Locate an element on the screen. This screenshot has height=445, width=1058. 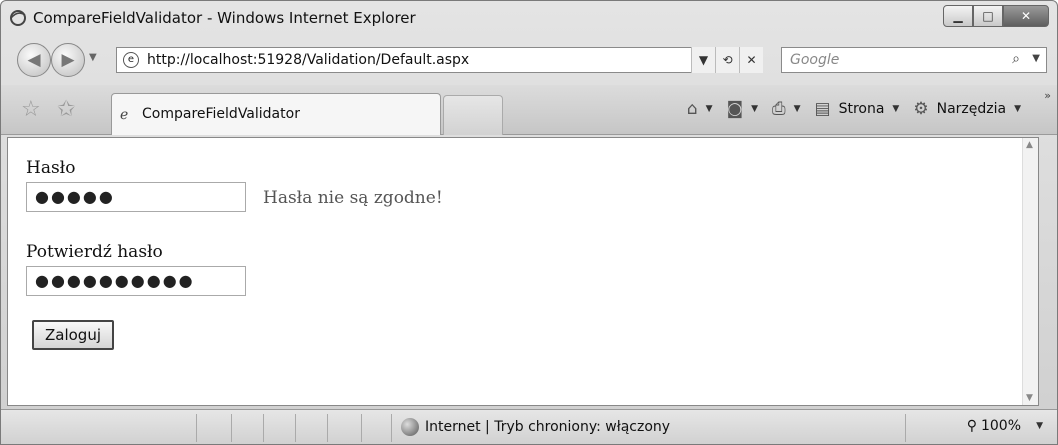
back-arrow-icon: ◀ is located at coordinates (34, 60).